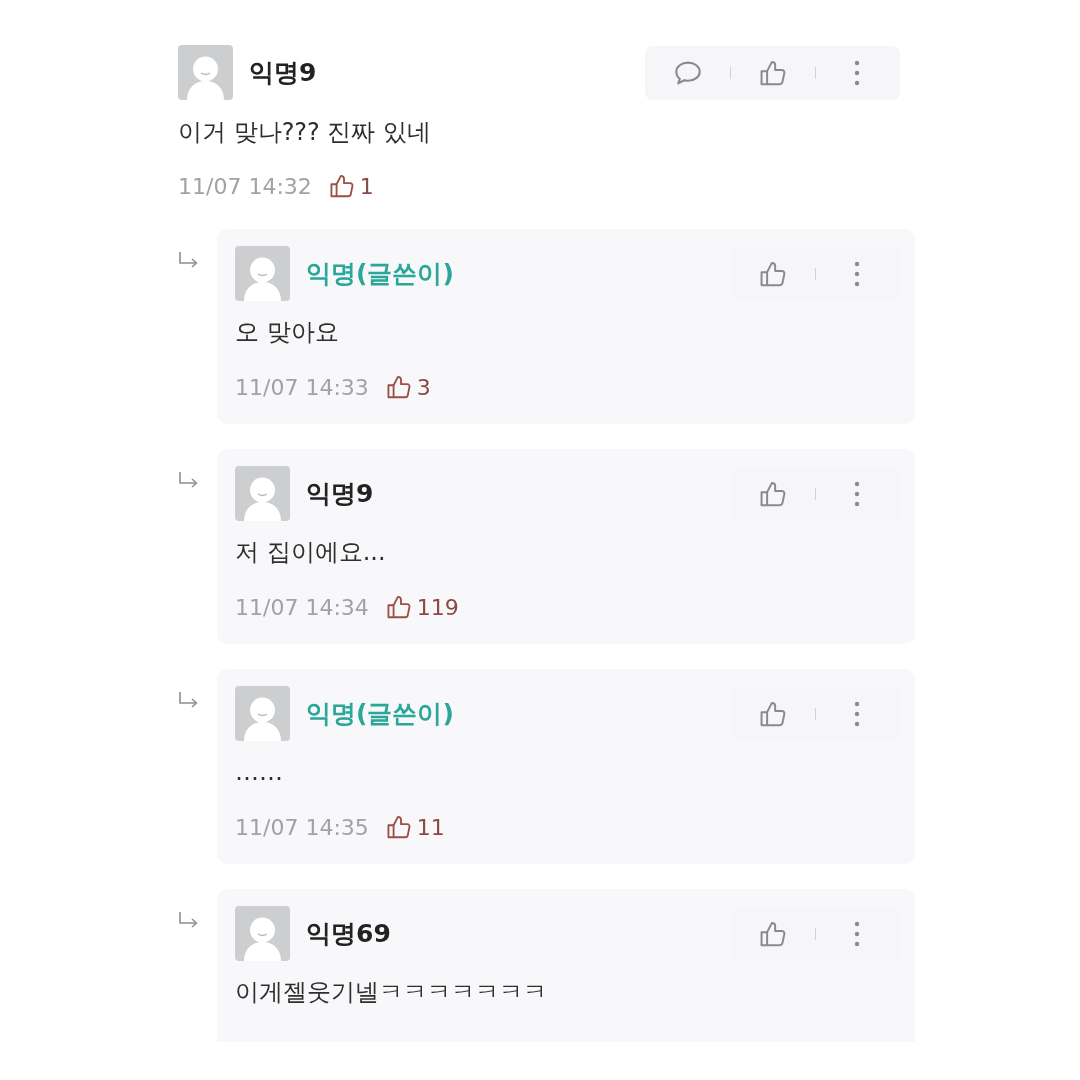 Image resolution: width=1080 pixels, height=1080 pixels. Describe the element at coordinates (430, 827) in the screenshot. I see `like-count: 11` at that location.